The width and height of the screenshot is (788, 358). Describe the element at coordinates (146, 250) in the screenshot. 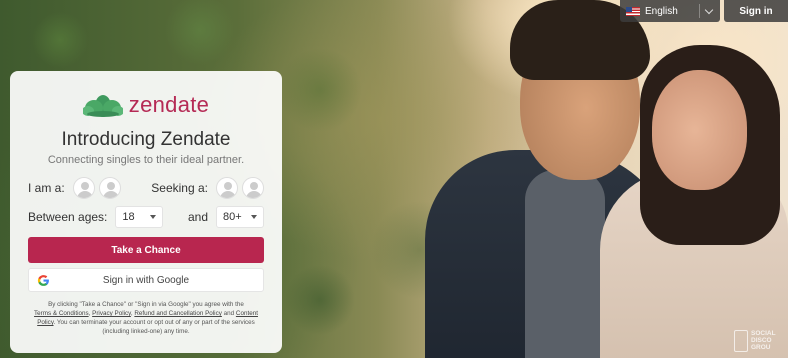

I see `take-a-chance-button: Take a Chance` at that location.